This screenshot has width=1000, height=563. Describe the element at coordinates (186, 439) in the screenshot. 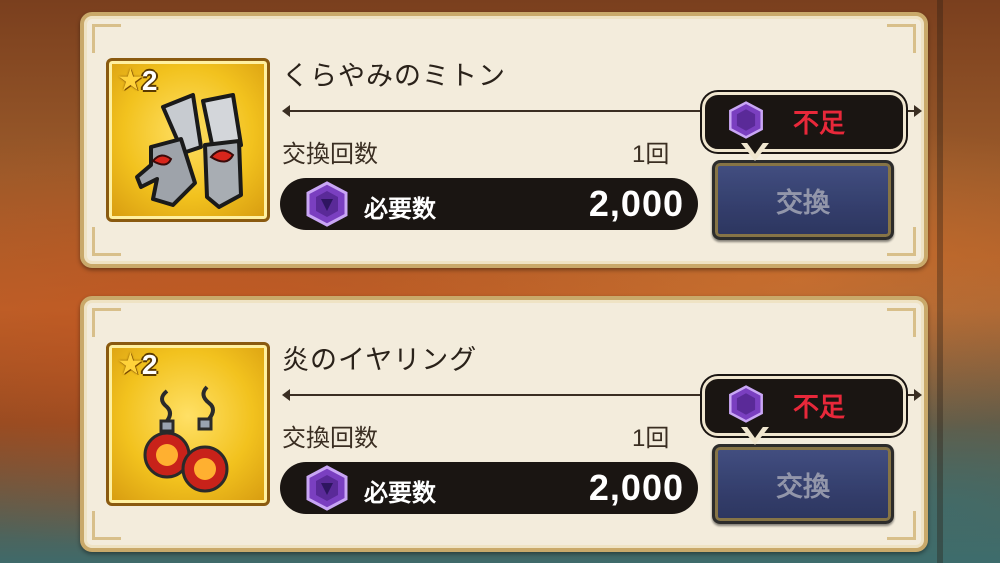

I see `earrings-icon` at that location.